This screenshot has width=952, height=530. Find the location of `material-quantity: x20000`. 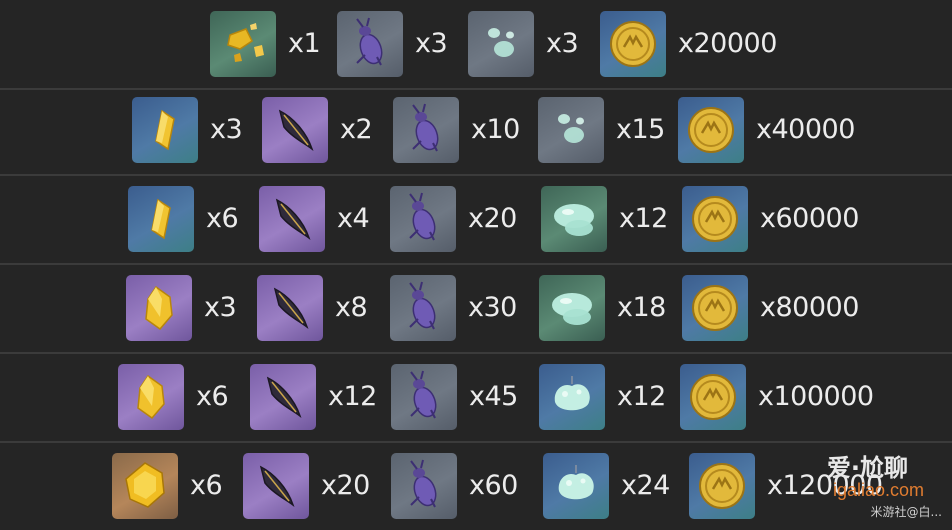

material-quantity: x20000 is located at coordinates (727, 43).